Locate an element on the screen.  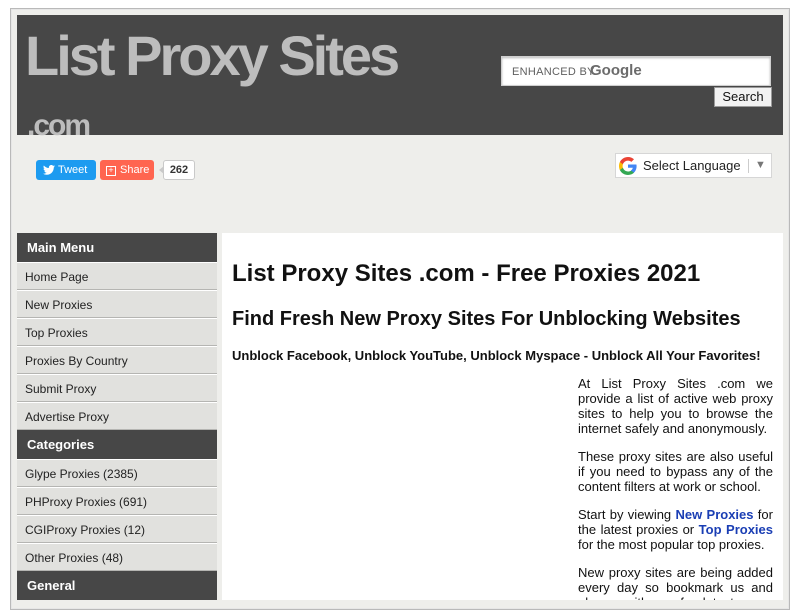
sidebar-item-by-country: Proxies By Country is located at coordinates (117, 360).